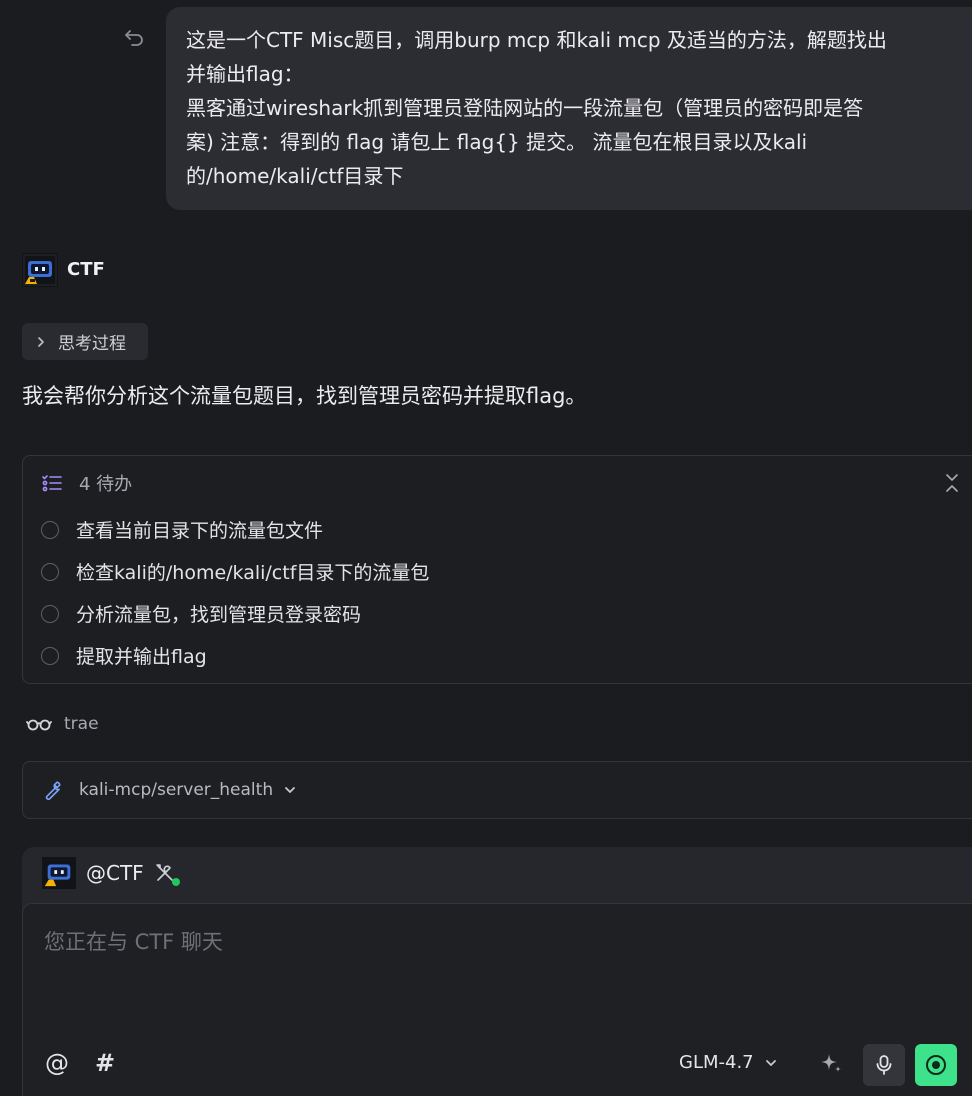 This screenshot has height=1096, width=972. I want to click on todo-item-label: 分析流量包，找到管理员登录密码, so click(219, 615).